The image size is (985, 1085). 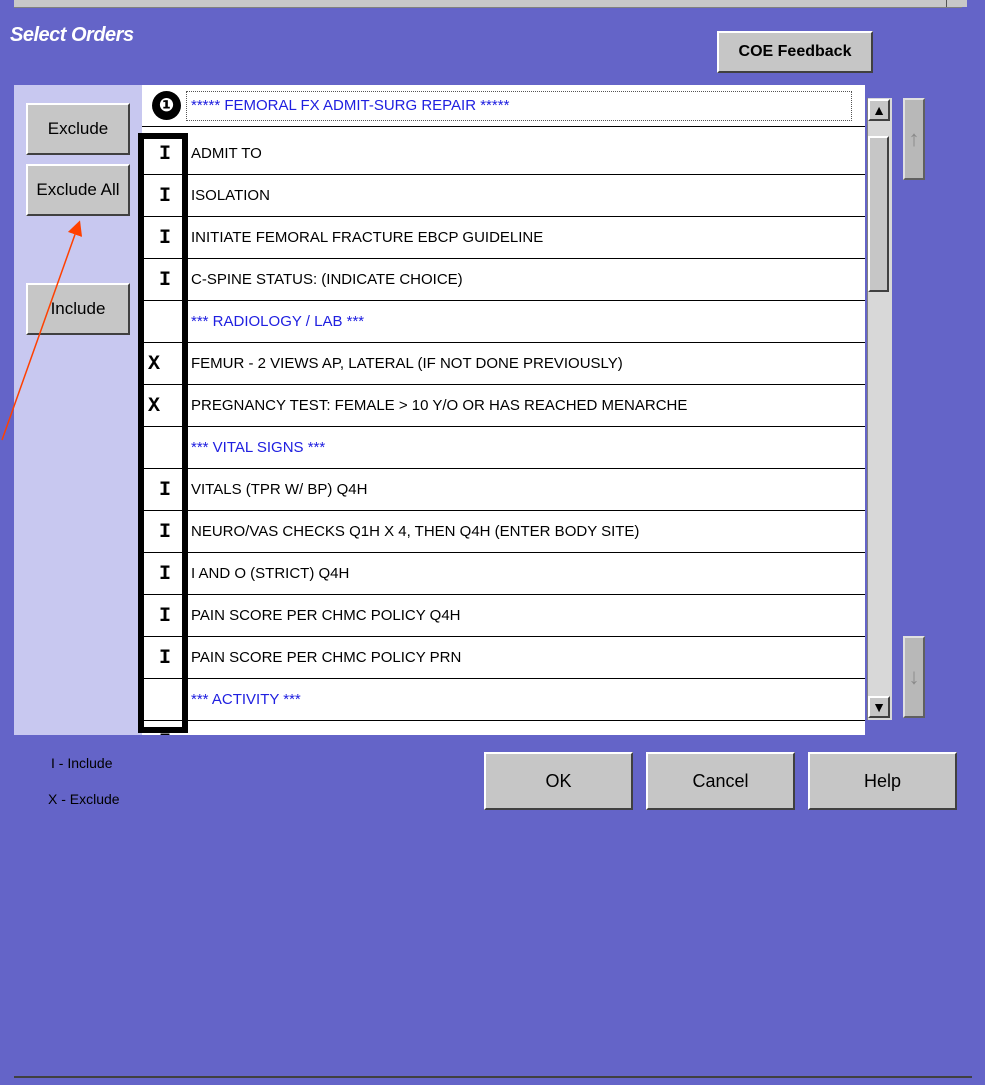 I want to click on order-text: *** ACTIVITY ***, so click(x=246, y=699).